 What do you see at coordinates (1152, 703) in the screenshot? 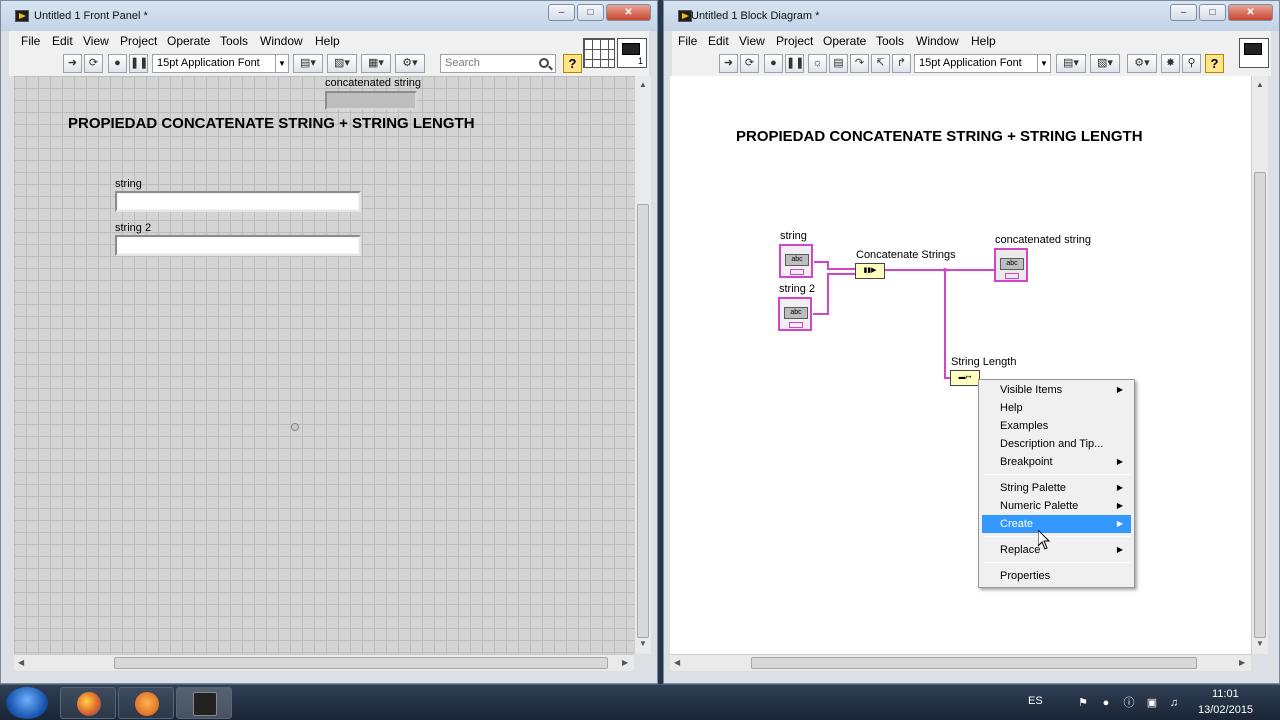
I see `display-icon: ▣` at bounding box center [1152, 703].